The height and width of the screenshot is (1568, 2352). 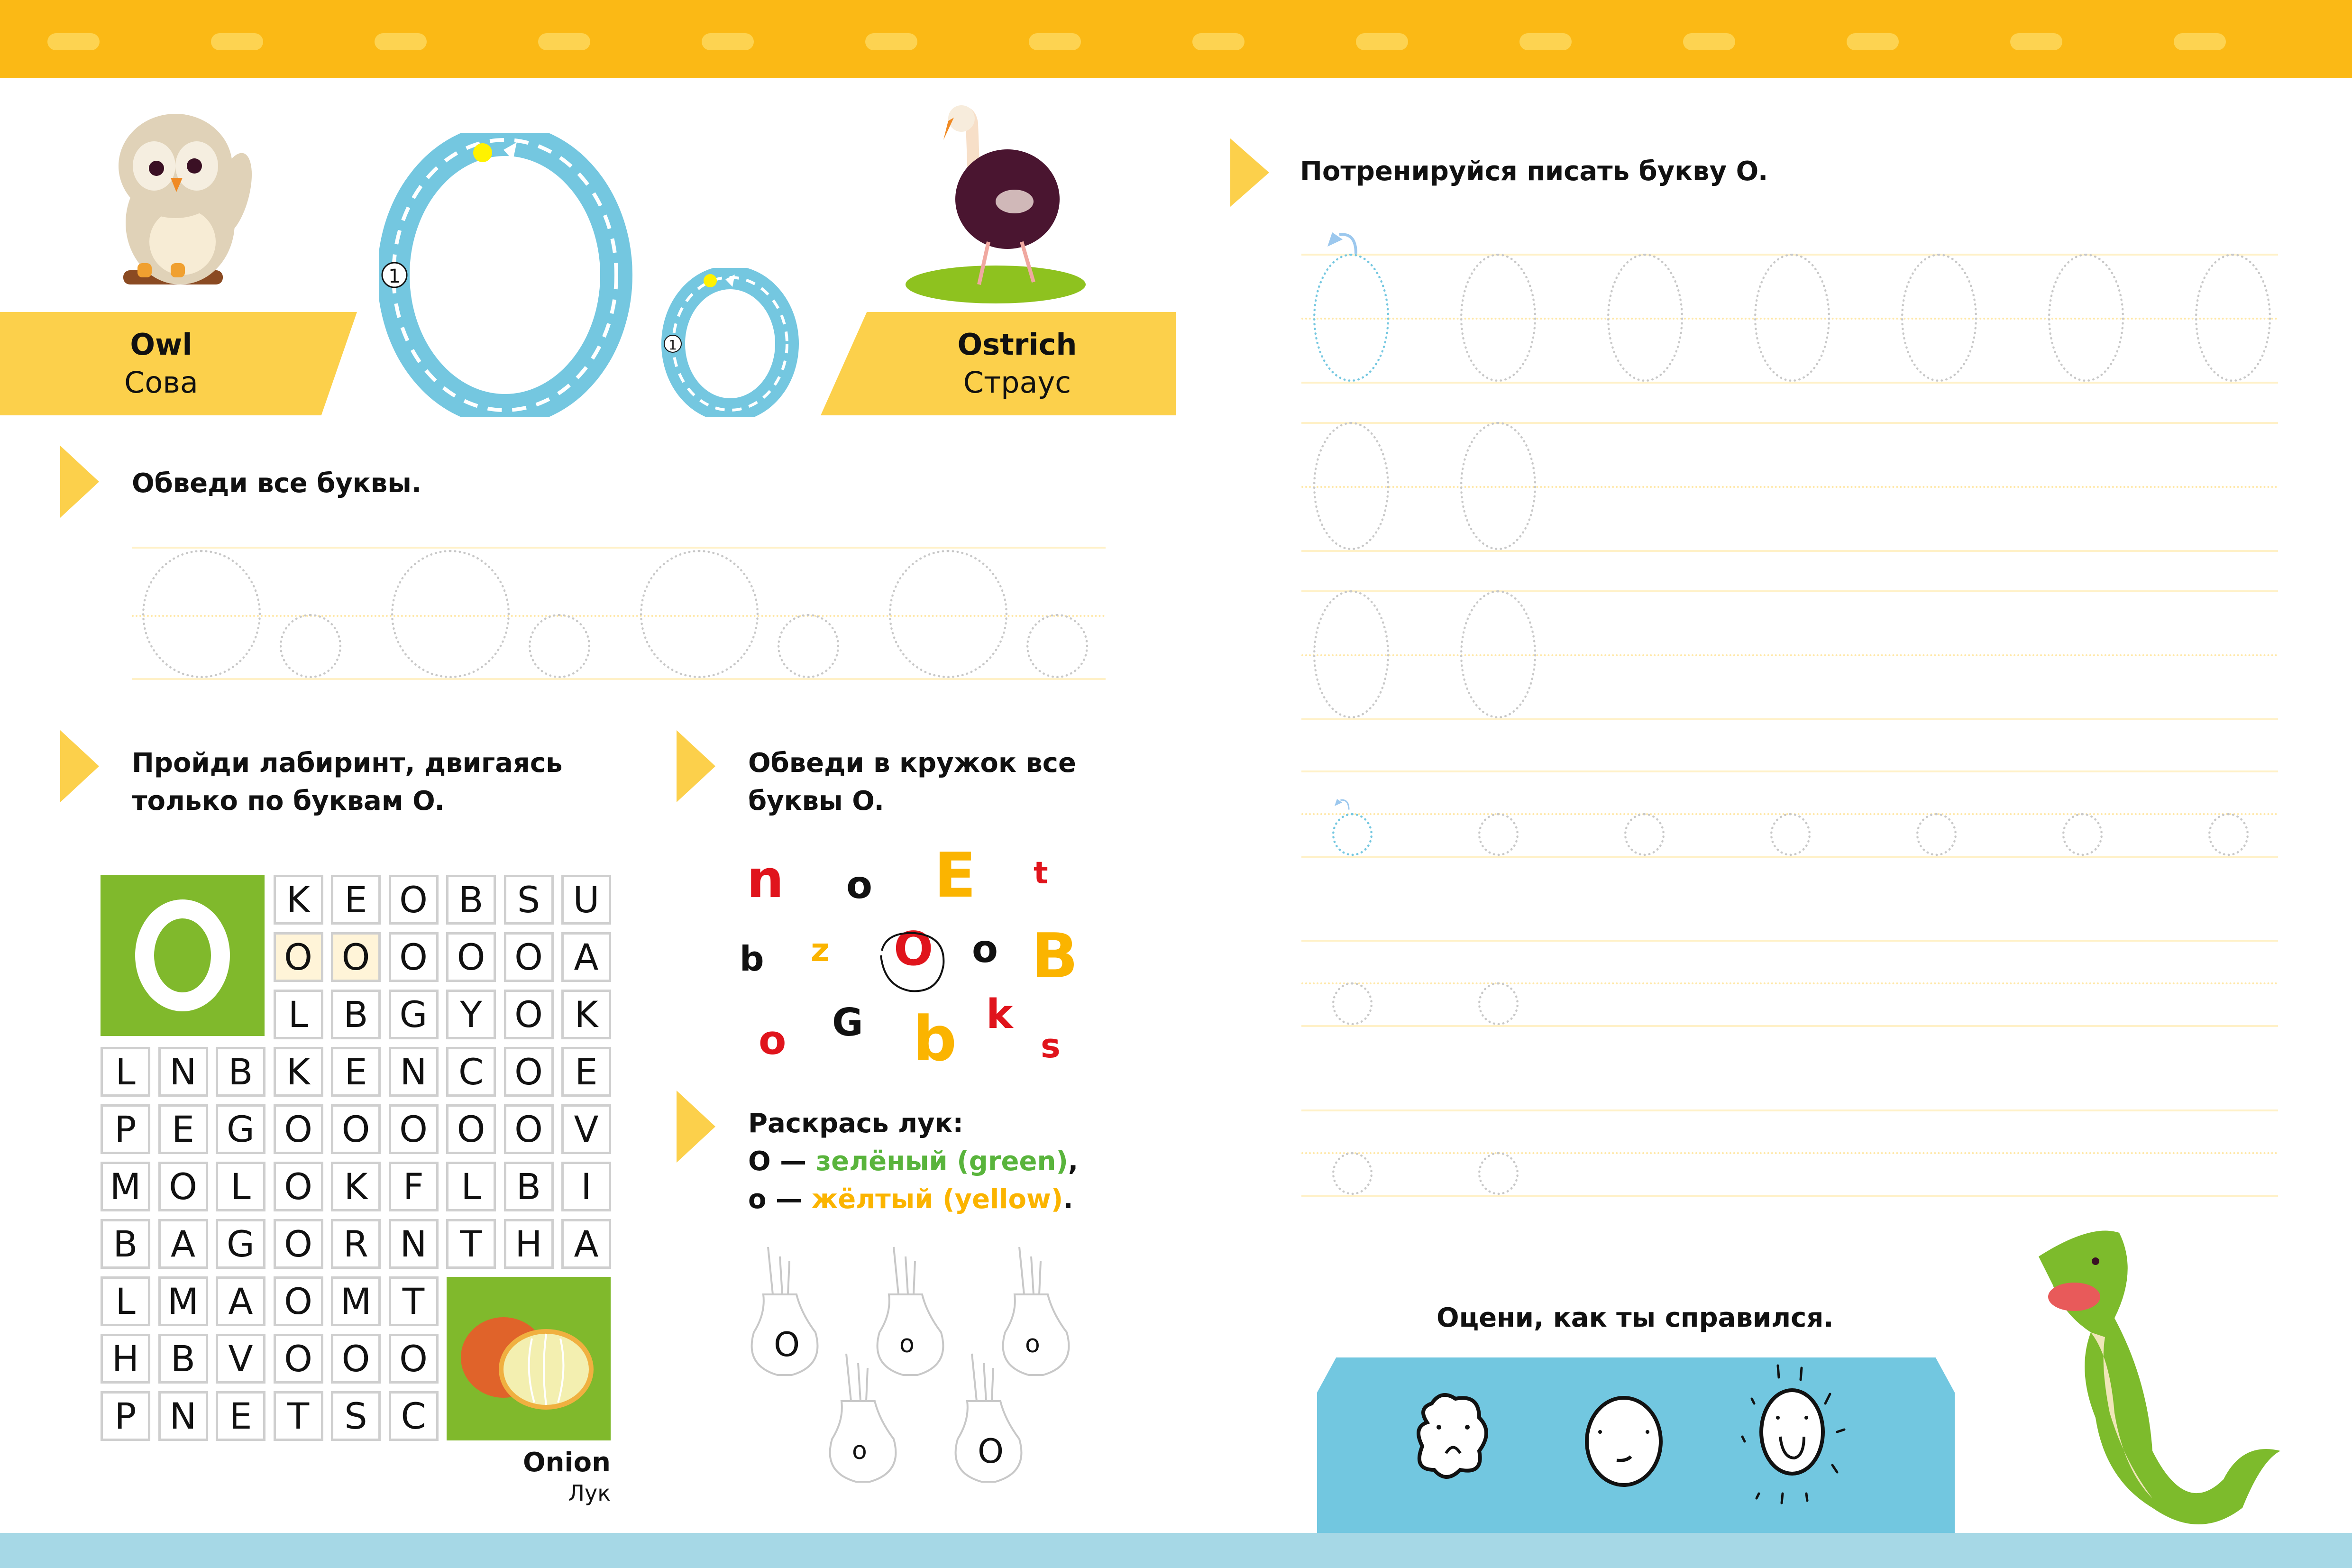 What do you see at coordinates (1051, 1046) in the screenshot?
I see `scattered-letter: s` at bounding box center [1051, 1046].